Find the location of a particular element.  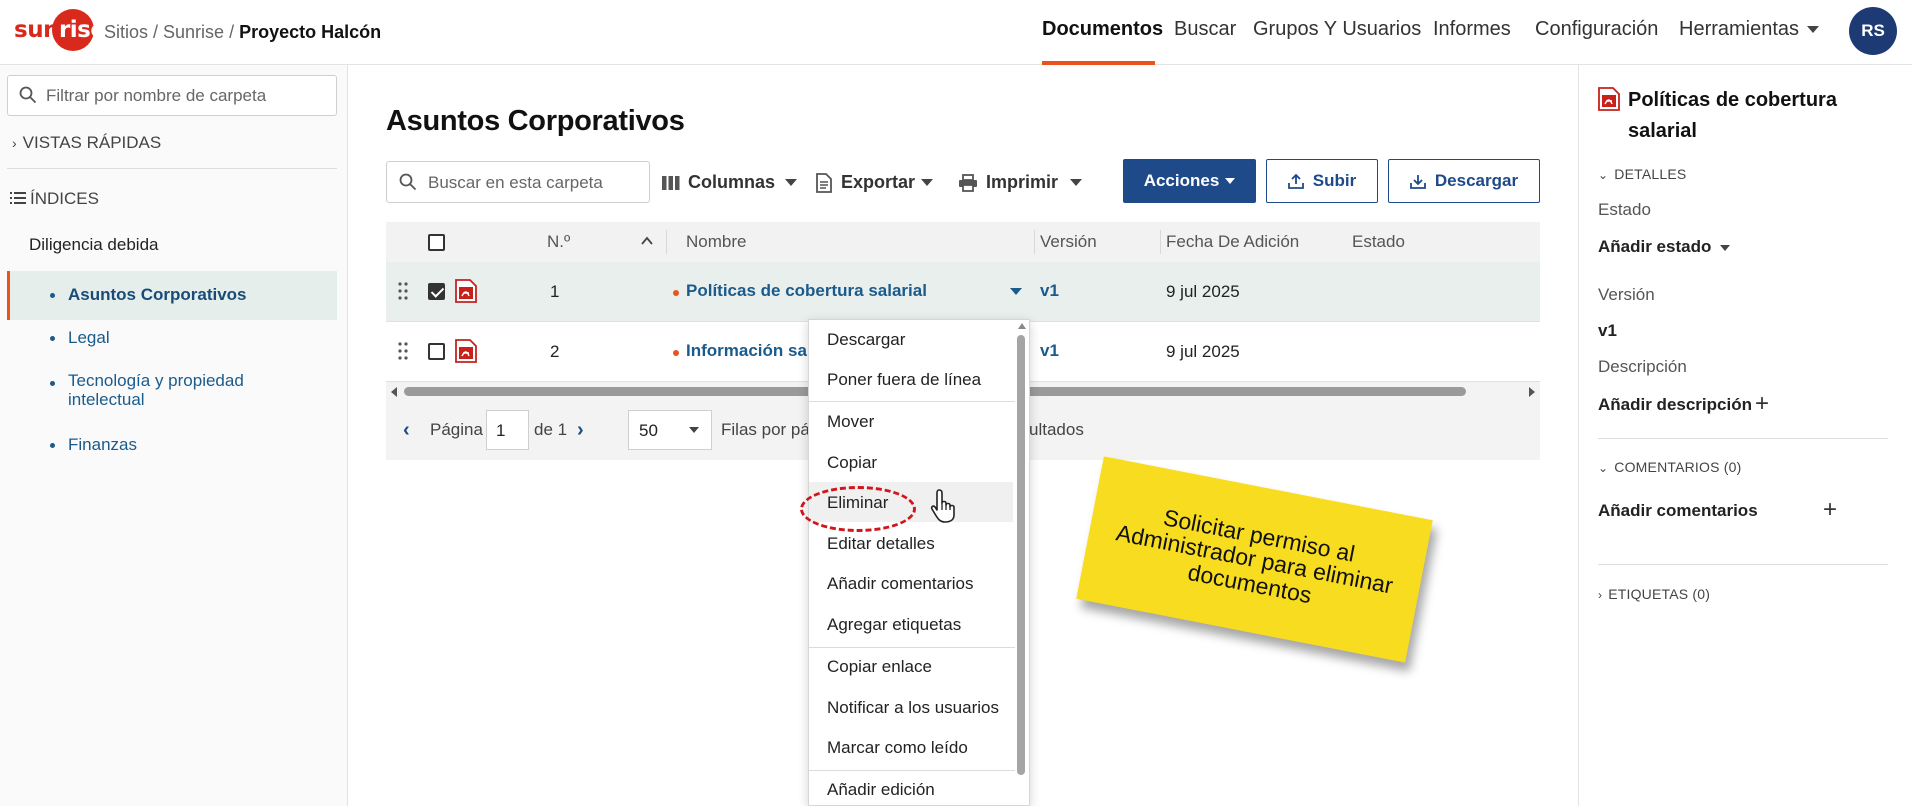

breadcrumb-site: Sunrise is located at coordinates (193, 32).